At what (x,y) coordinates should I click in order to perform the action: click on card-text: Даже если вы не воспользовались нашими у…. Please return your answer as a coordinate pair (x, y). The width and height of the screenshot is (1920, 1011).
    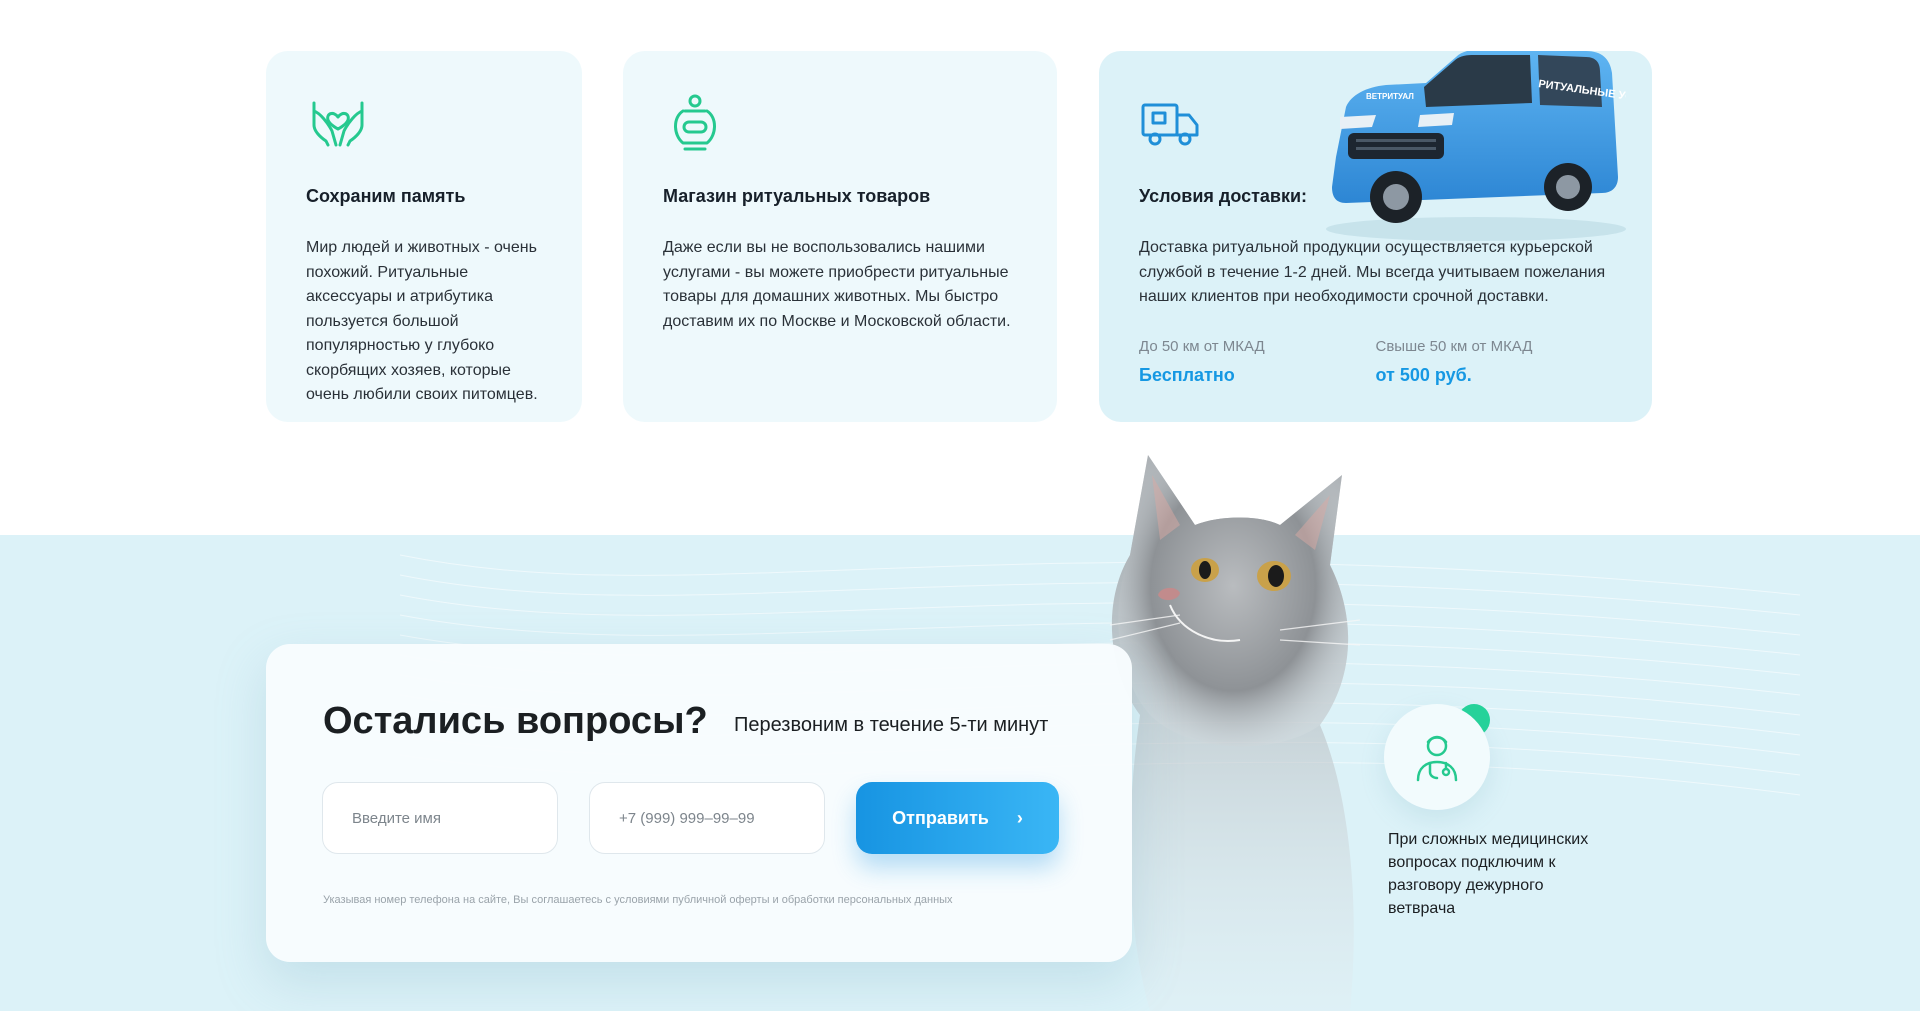
    Looking at the image, I should click on (837, 284).